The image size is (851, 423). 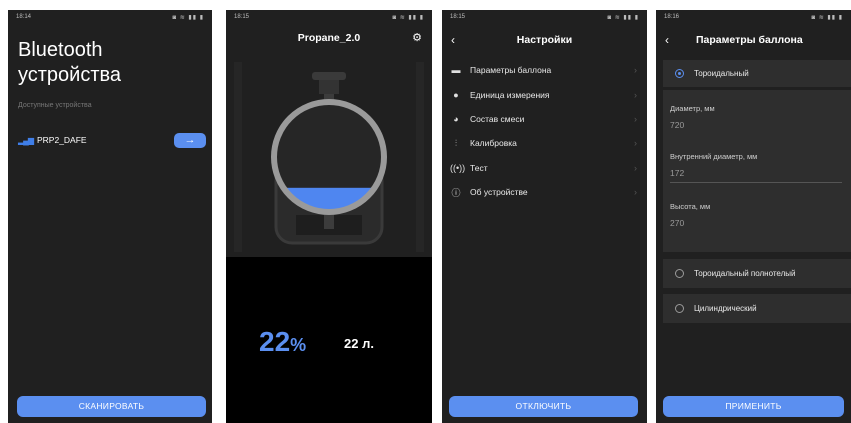 What do you see at coordinates (456, 94) in the screenshot?
I see `drop-icon: ●` at bounding box center [456, 94].